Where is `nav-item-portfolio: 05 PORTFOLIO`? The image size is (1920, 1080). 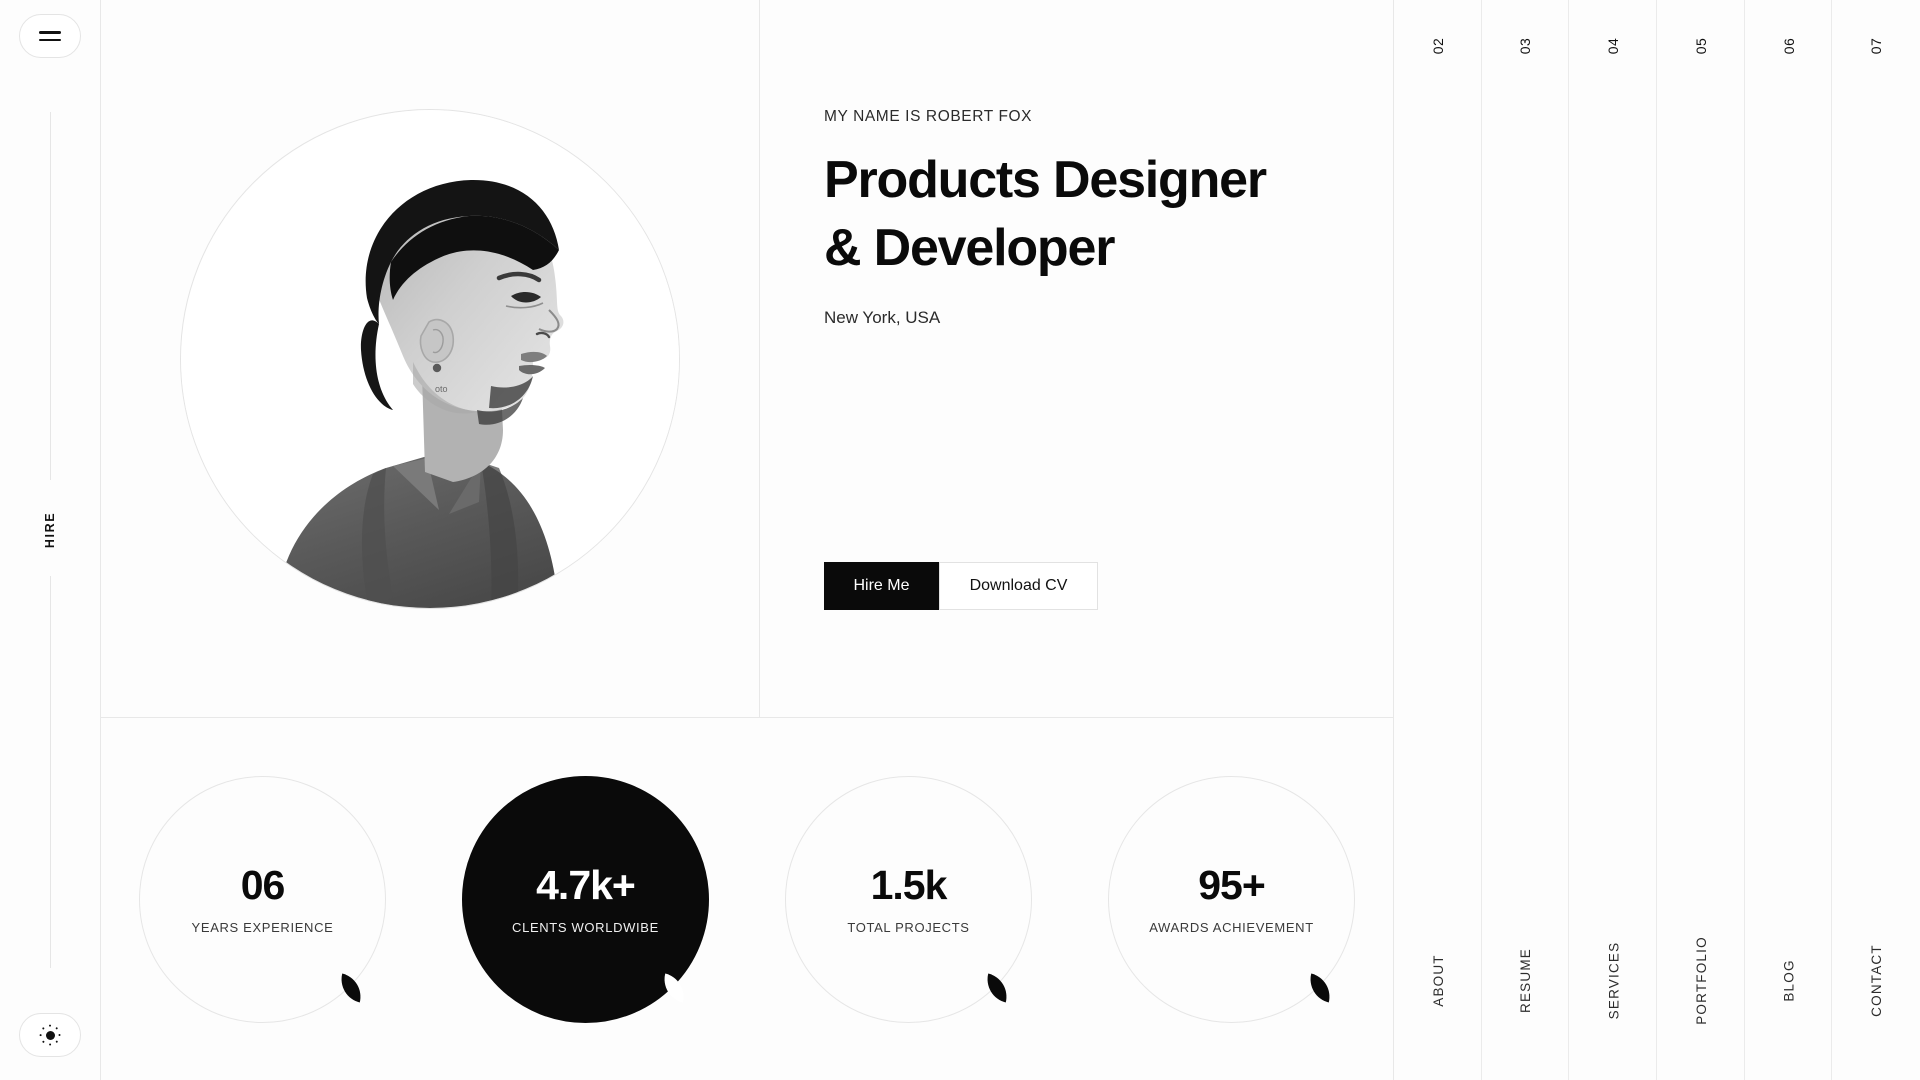
nav-item-portfolio: 05 PORTFOLIO is located at coordinates (1701, 540).